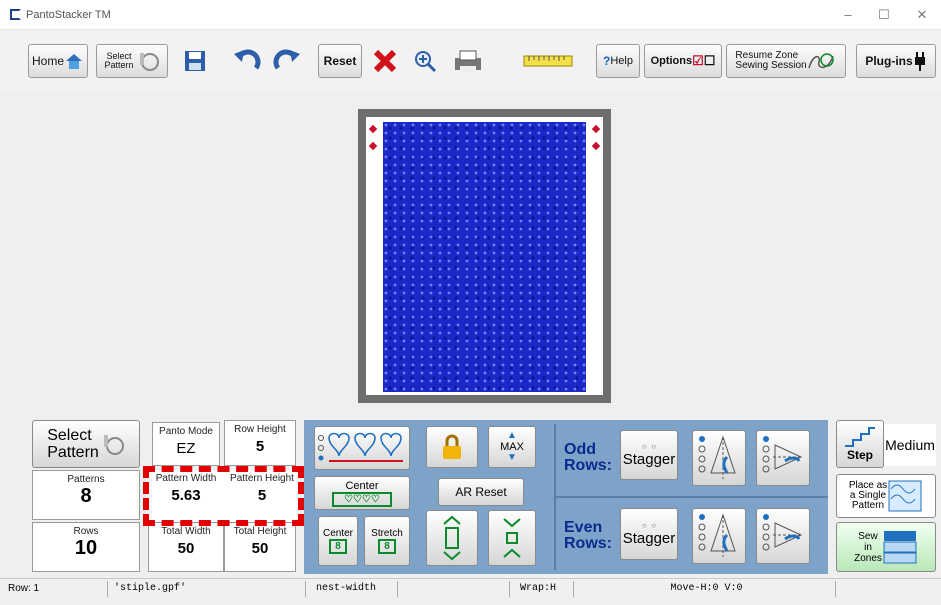 This screenshot has height=605, width=941. Describe the element at coordinates (56, 589) in the screenshot. I see `status-row: Row: 1` at that location.